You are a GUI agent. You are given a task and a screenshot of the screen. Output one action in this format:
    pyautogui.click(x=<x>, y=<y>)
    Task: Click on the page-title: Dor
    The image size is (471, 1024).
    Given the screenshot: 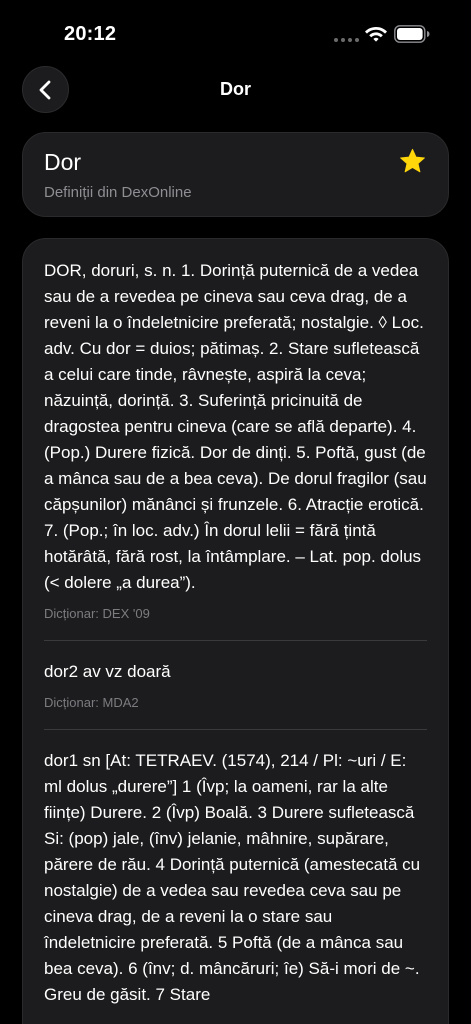 What is the action you would take?
    pyautogui.click(x=235, y=89)
    